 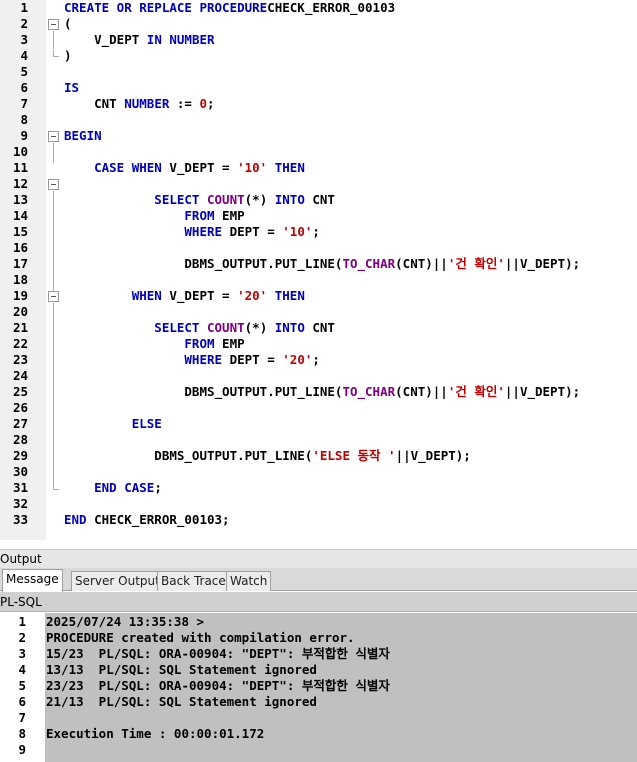 What do you see at coordinates (318, 580) in the screenshot?
I see `output-tabs: Message Server Output Back Trace Watch` at bounding box center [318, 580].